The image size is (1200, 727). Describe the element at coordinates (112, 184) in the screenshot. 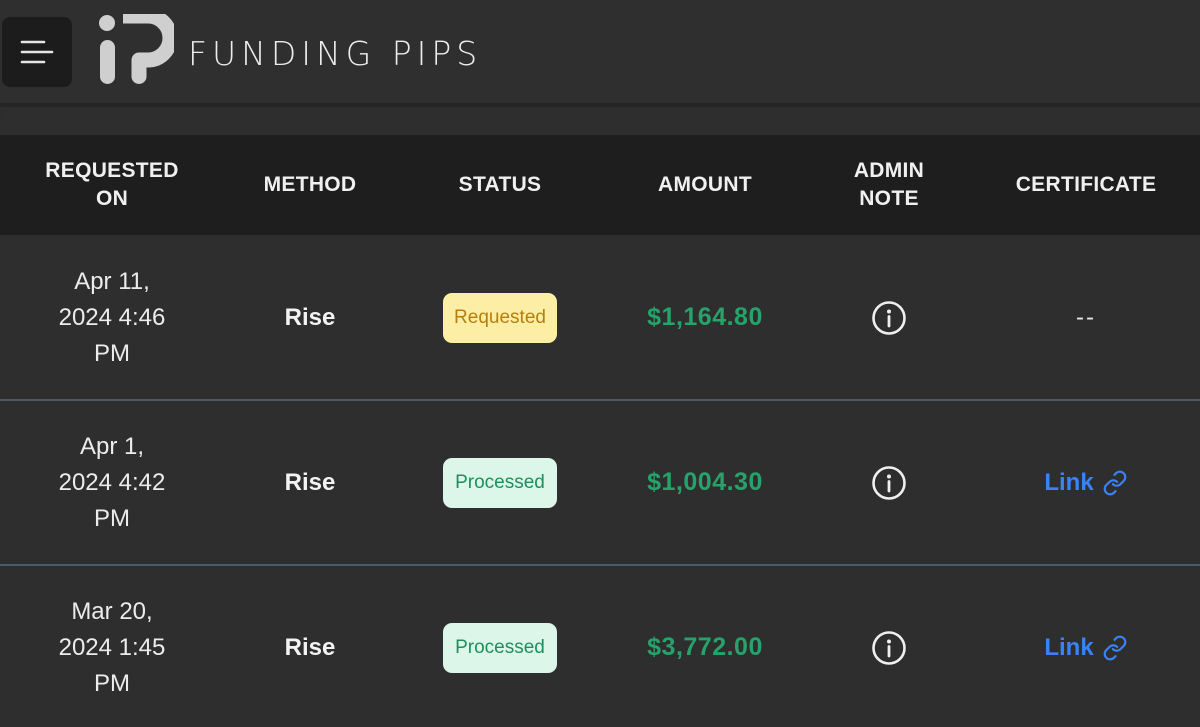

I see `header-requested-on: REQUESTED ON` at that location.